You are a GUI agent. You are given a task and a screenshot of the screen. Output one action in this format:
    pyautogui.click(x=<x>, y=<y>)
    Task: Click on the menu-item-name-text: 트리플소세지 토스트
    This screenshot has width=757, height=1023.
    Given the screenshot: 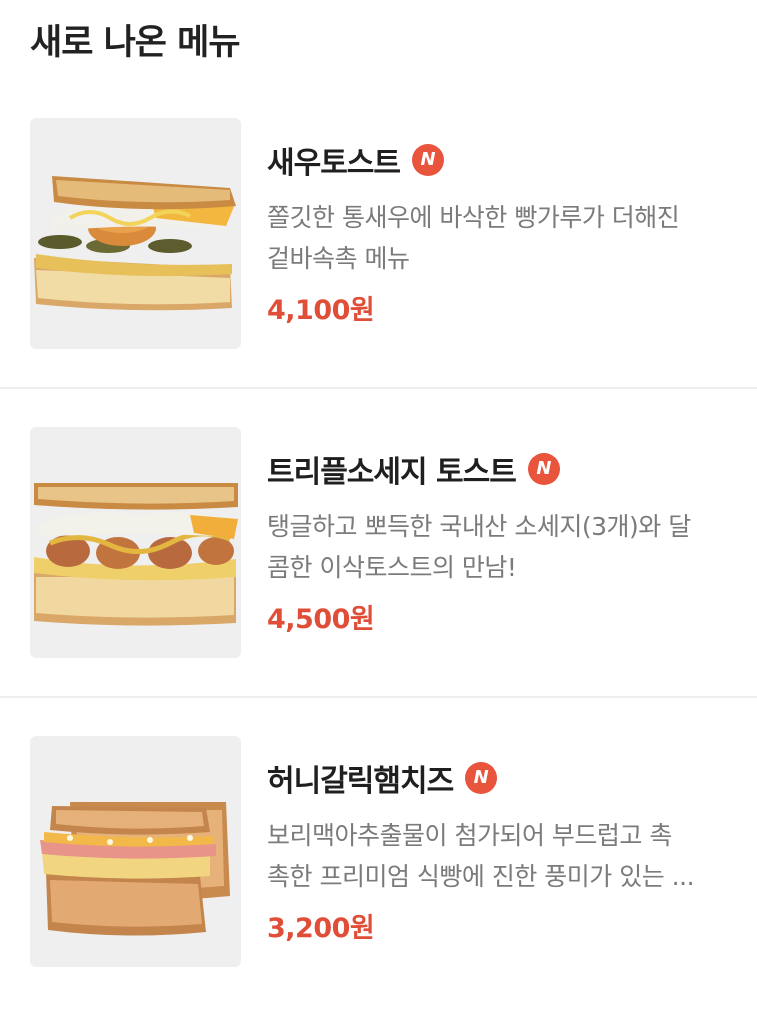 What is the action you would take?
    pyautogui.click(x=392, y=469)
    